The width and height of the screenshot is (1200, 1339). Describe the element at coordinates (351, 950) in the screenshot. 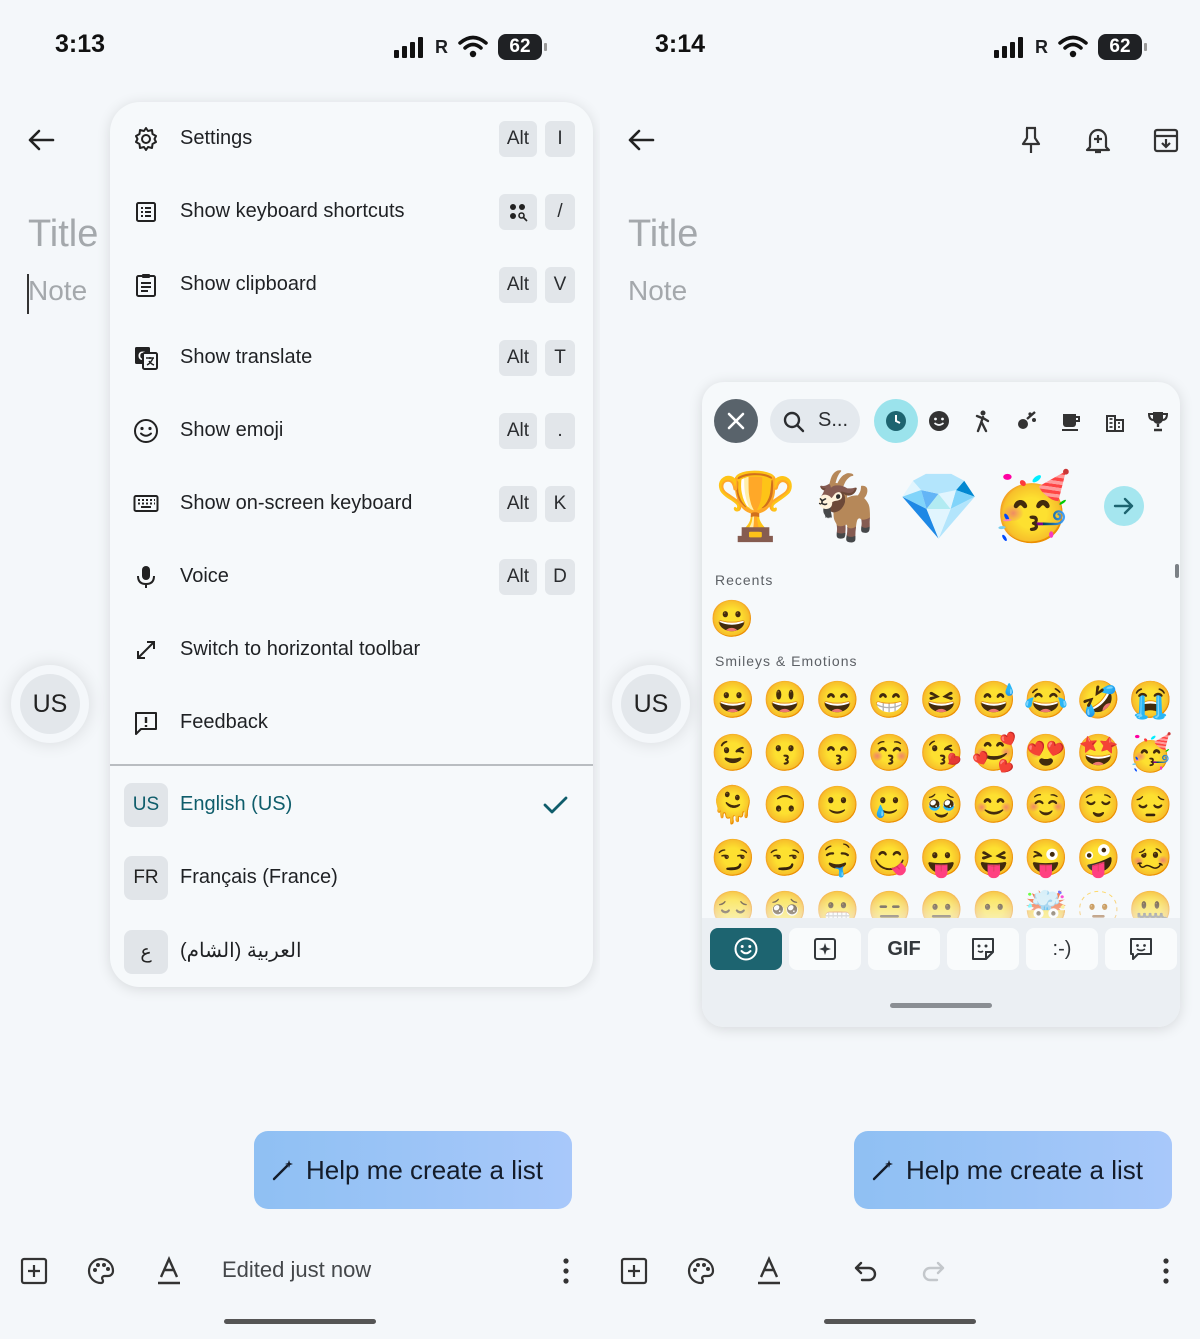

I see `language-item-arabic: ع العربية (الشام)` at that location.